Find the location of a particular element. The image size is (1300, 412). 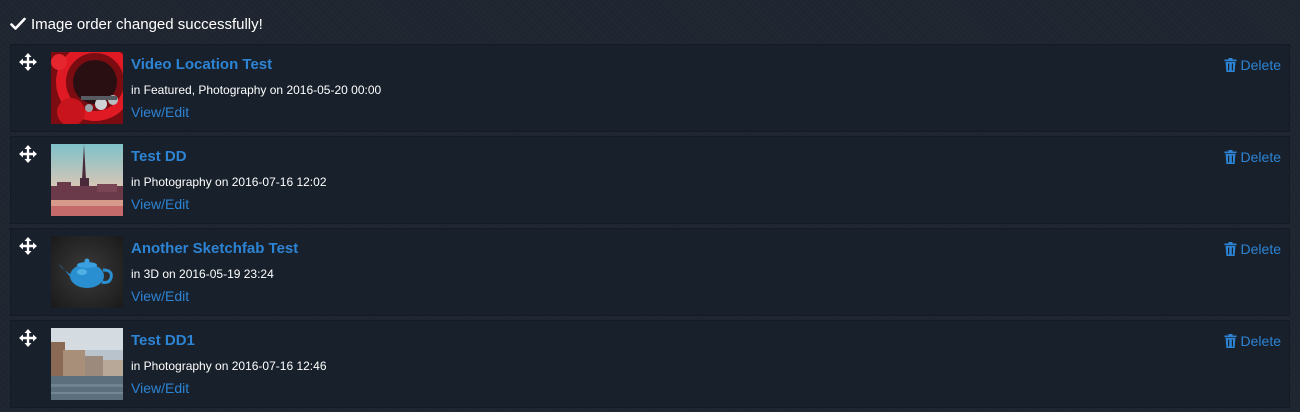

thumbnail-city-spire is located at coordinates (87, 180).